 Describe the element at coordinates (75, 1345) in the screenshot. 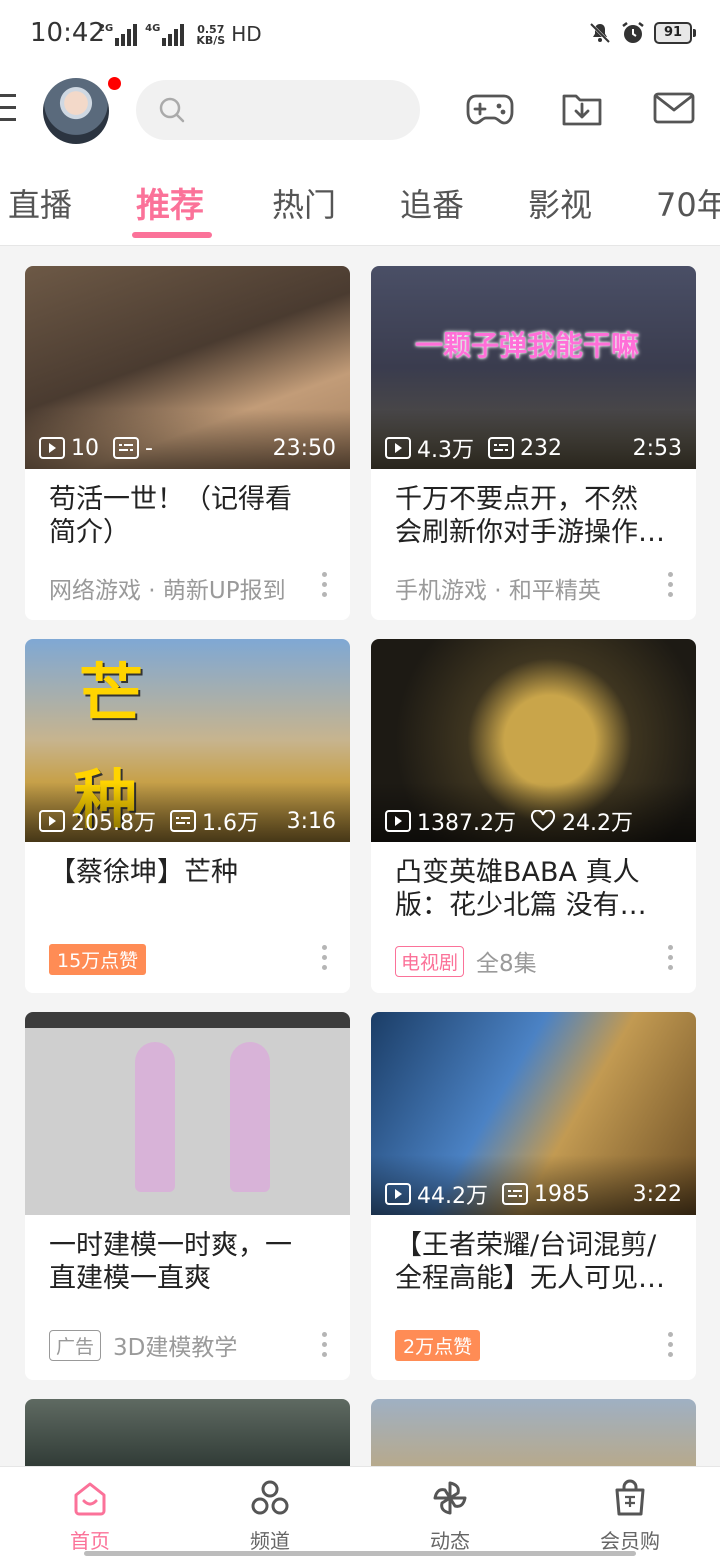

I see `ad-badge: 广告` at that location.